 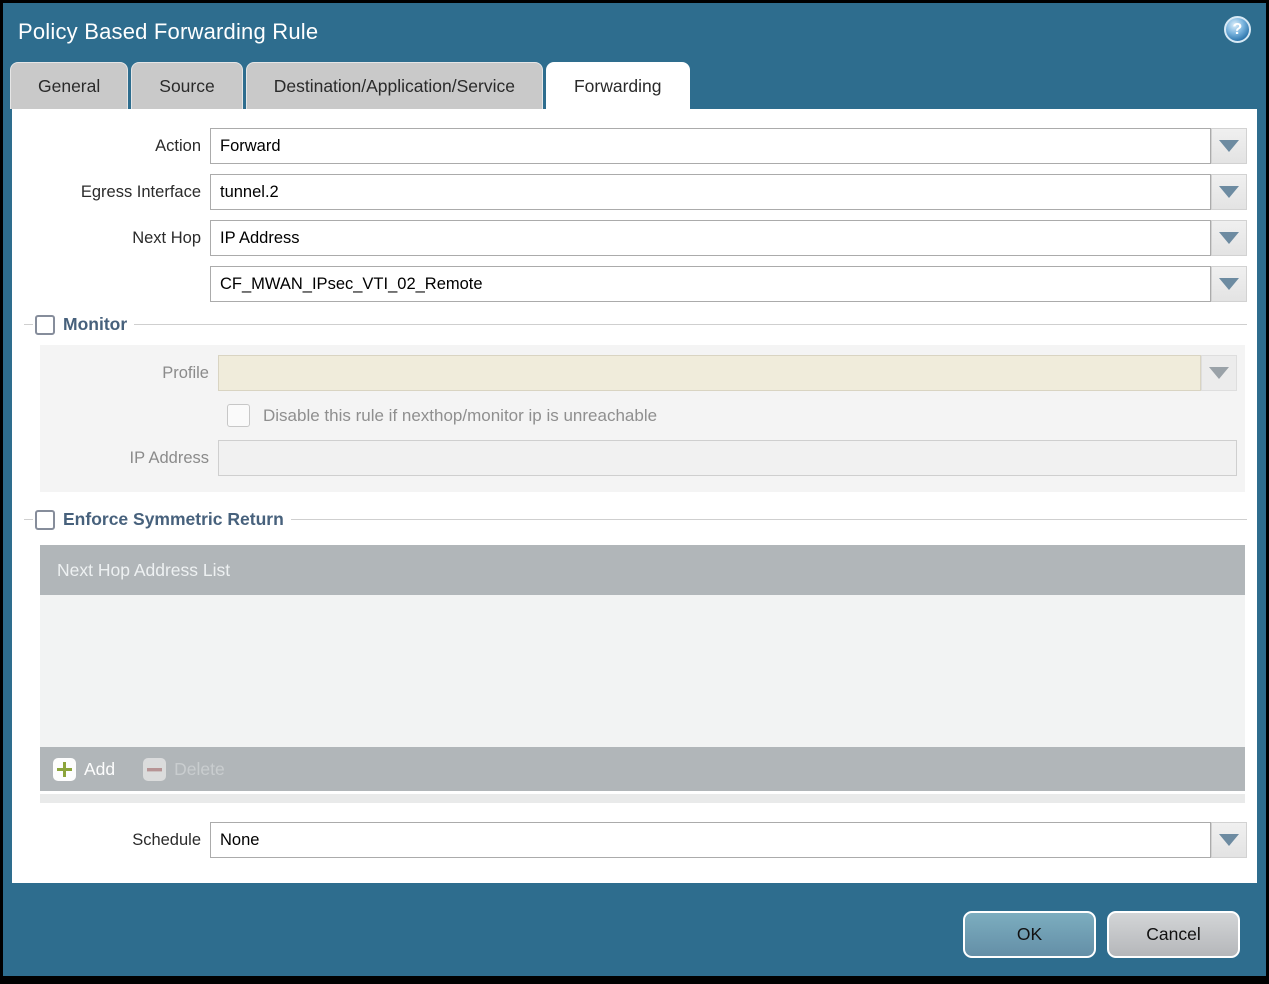 What do you see at coordinates (394, 85) in the screenshot?
I see `tab-destination-application-service: Destination/Application/Service` at bounding box center [394, 85].